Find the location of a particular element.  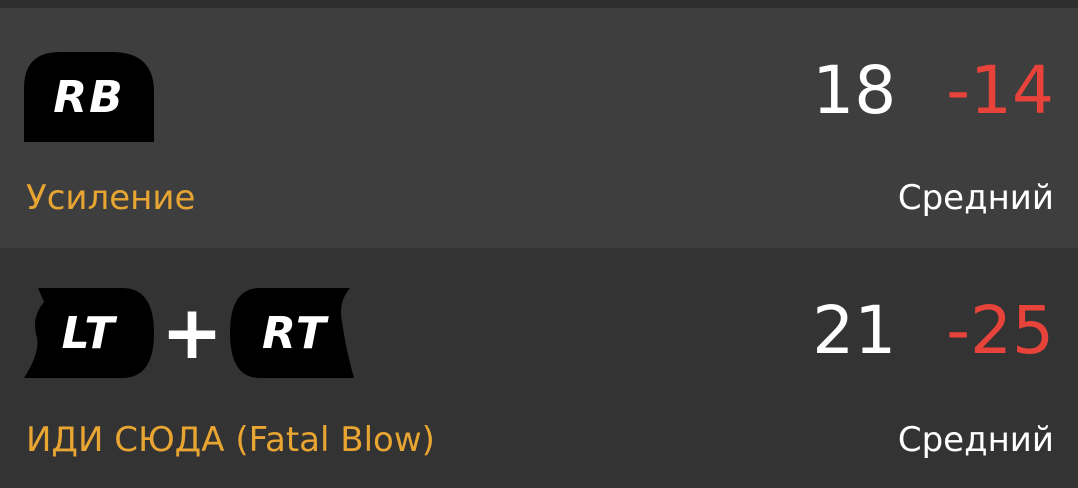

move-name: ИДИ СЮДА (Fatal Blow) is located at coordinates (230, 440).